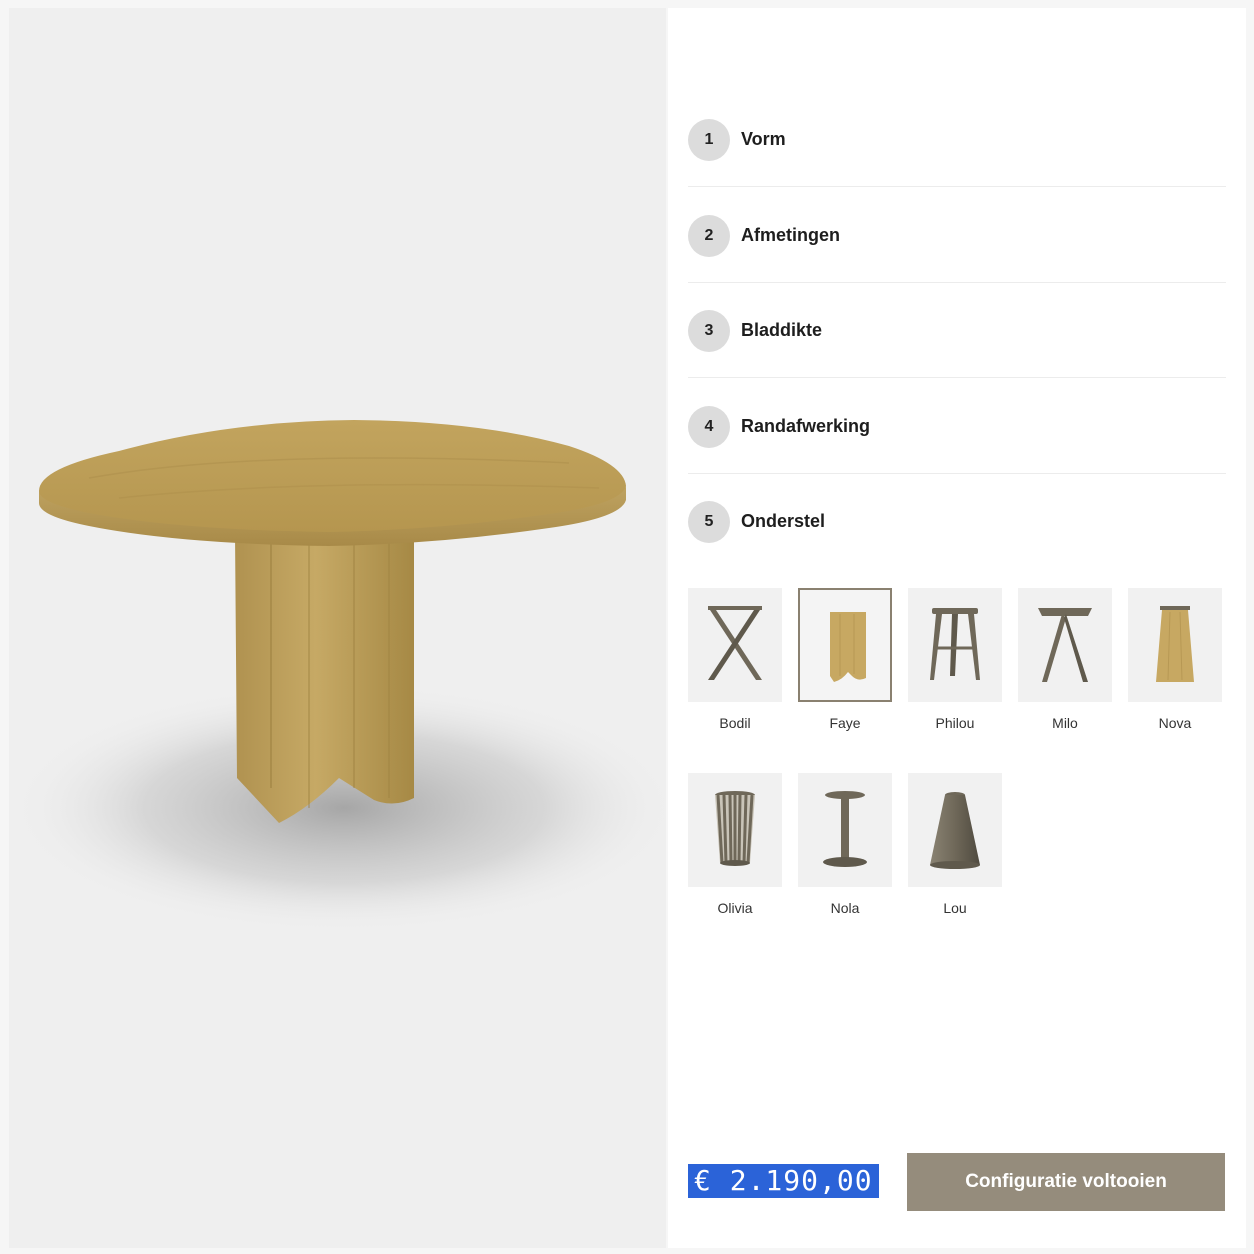 This screenshot has width=1254, height=1254. What do you see at coordinates (709, 522) in the screenshot?
I see `step-number: 5` at bounding box center [709, 522].